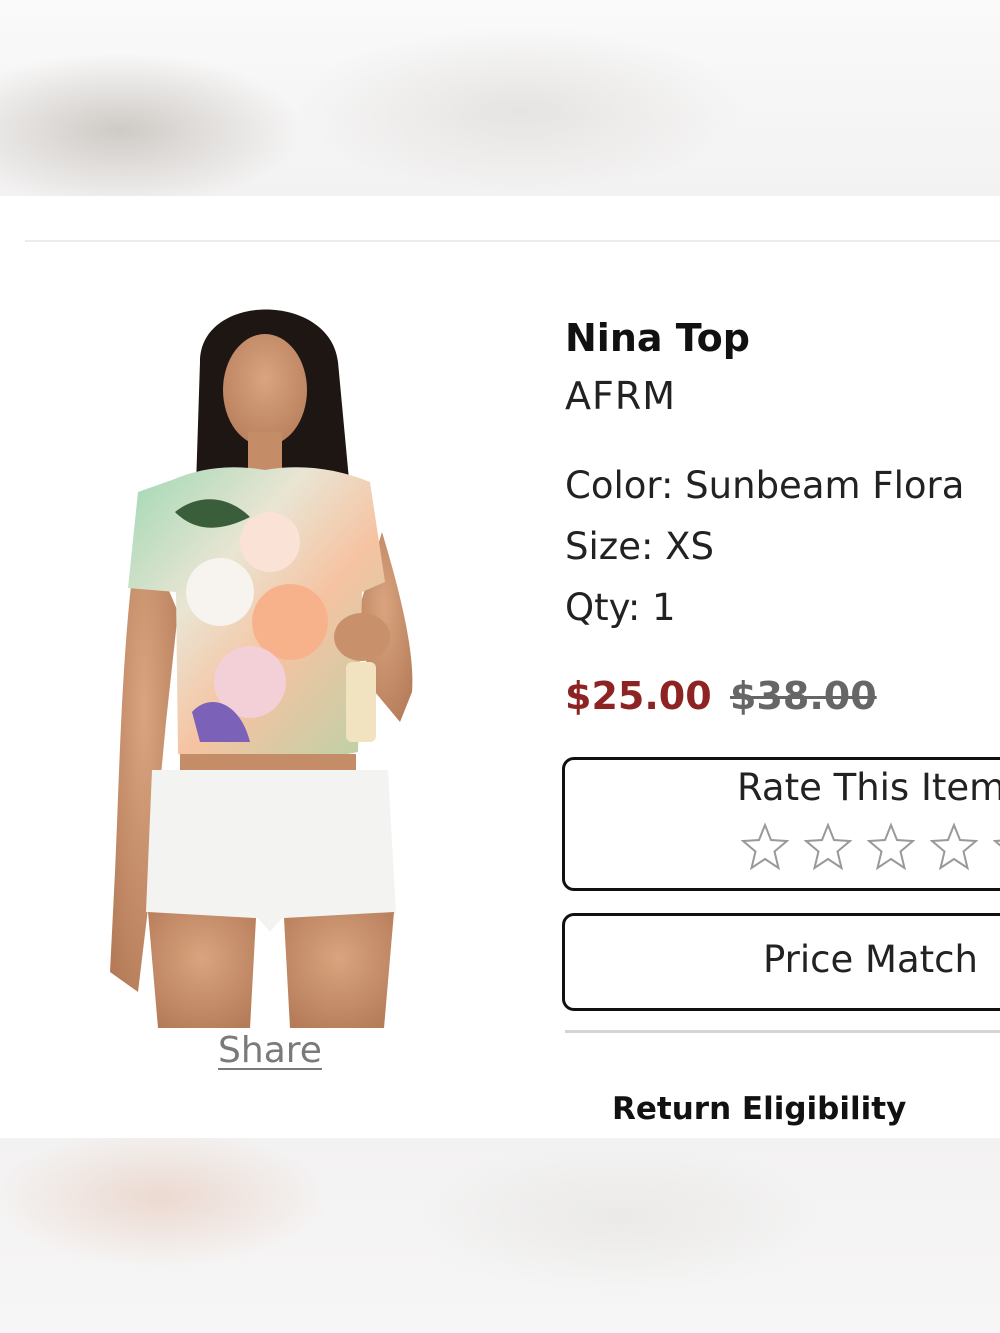 The width and height of the screenshot is (1000, 1333). I want to click on rate-item-box: Rate This Item, so click(781, 824).